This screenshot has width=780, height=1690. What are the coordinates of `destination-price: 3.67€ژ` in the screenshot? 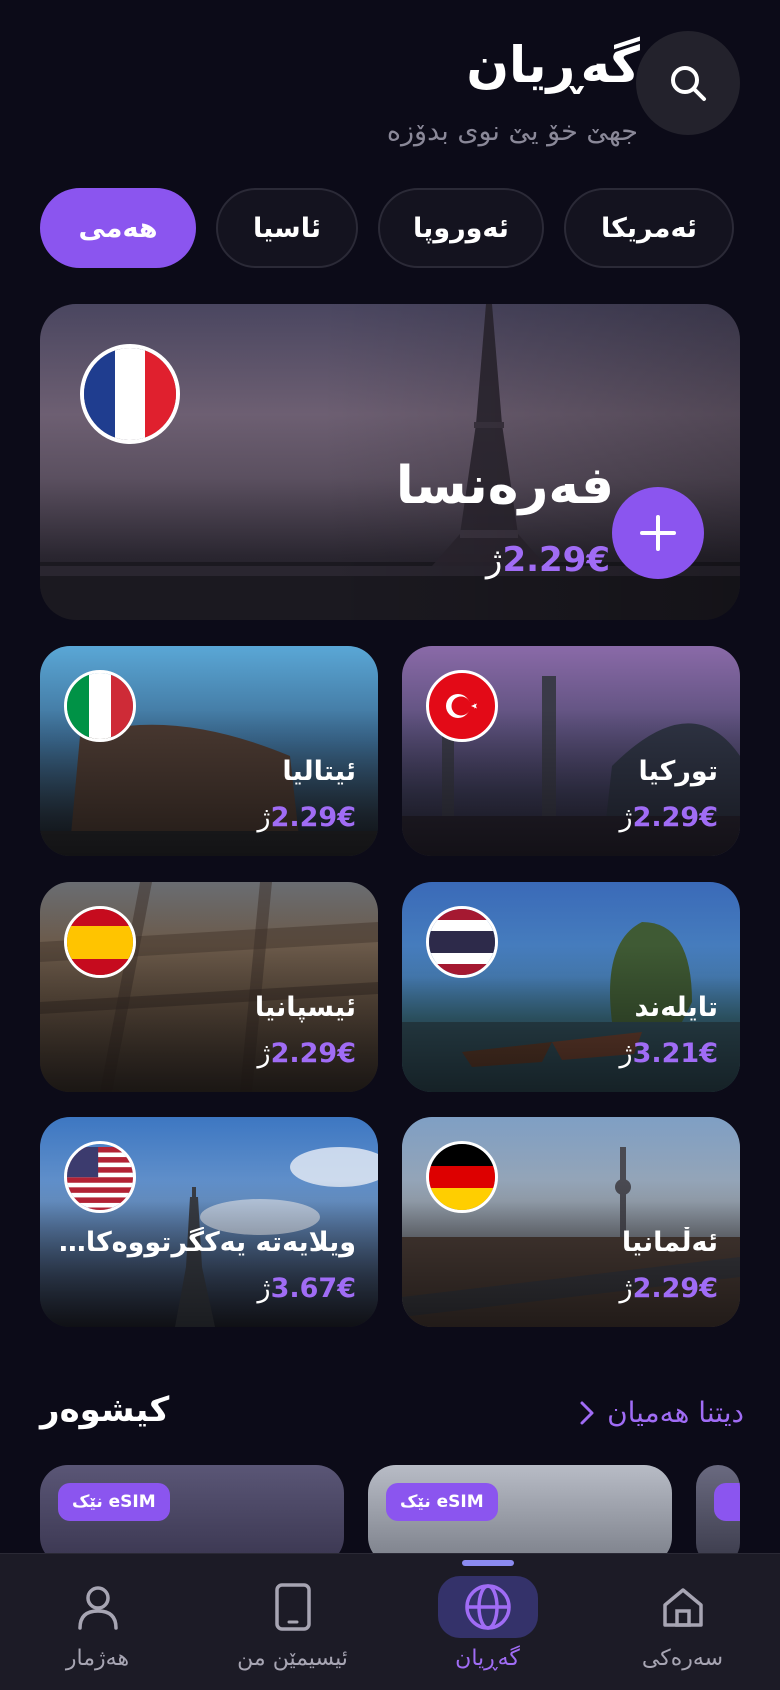 It's located at (306, 1288).